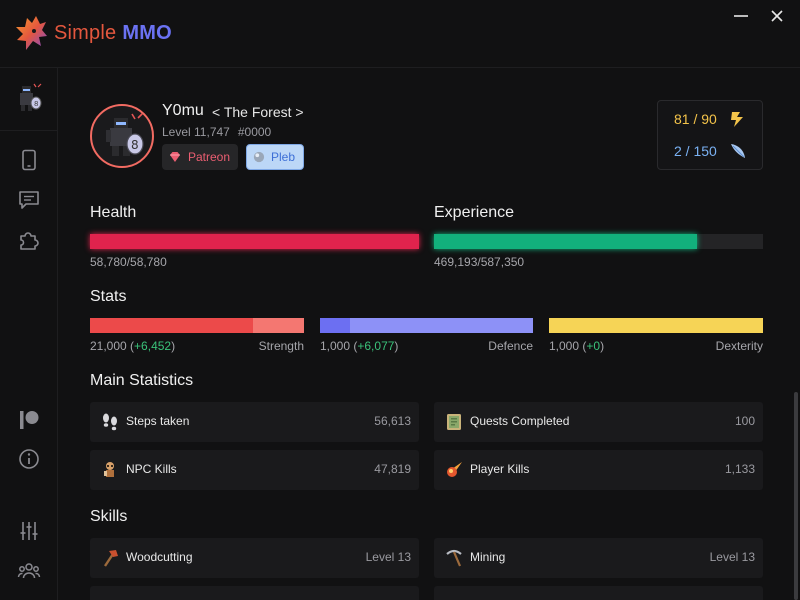  Describe the element at coordinates (109, 469) in the screenshot. I see `npc-icon` at that location.